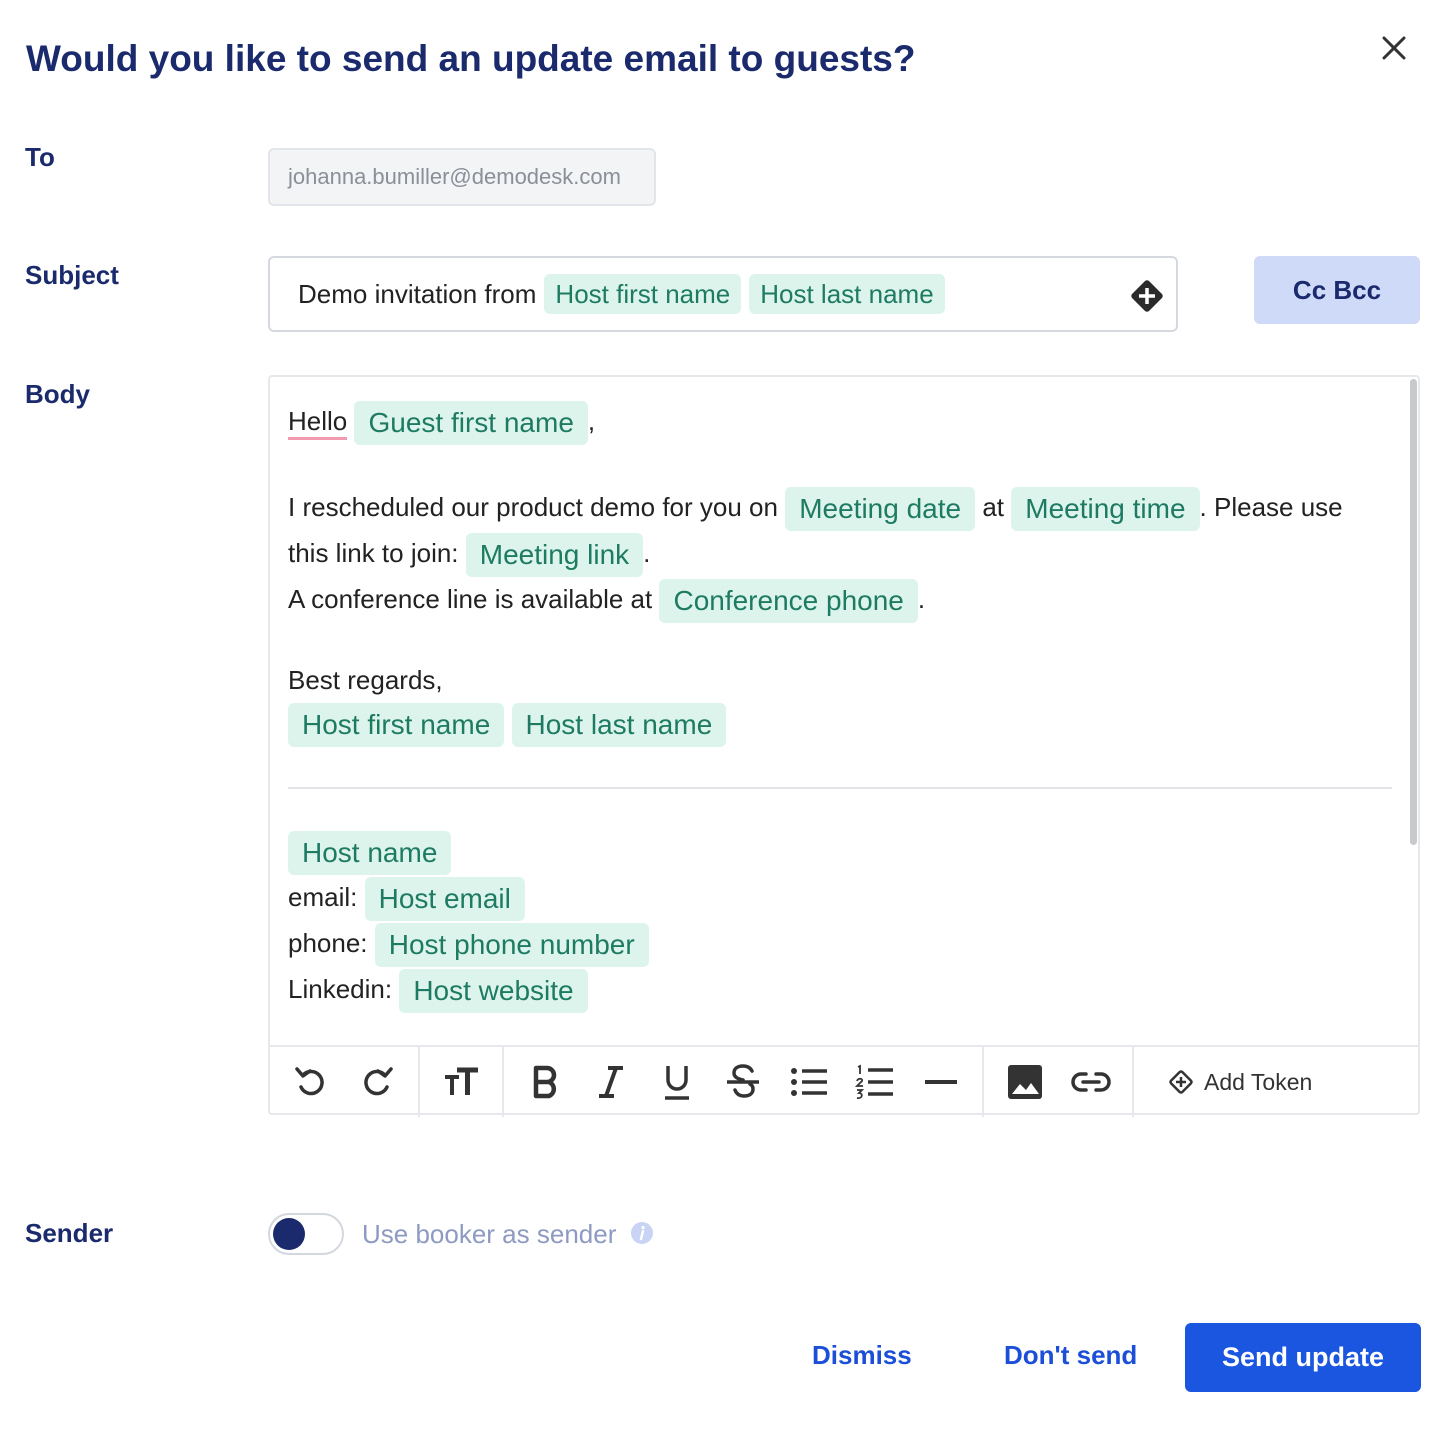 The width and height of the screenshot is (1440, 1455). I want to click on numbered-list-icon, so click(874, 1081).